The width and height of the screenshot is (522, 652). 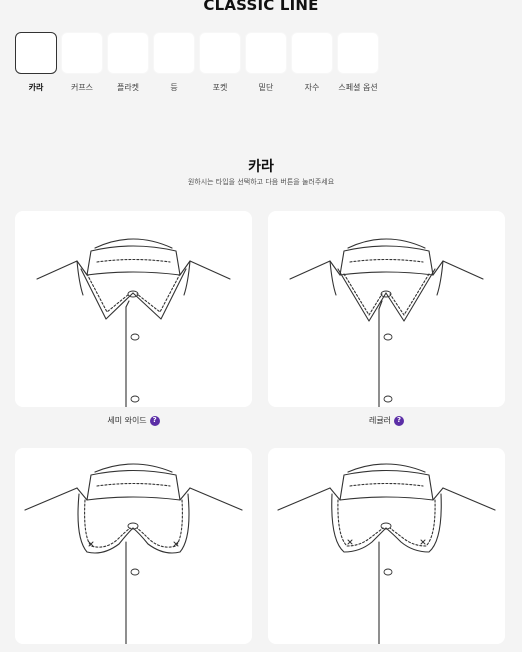 I want to click on step-label: 포켓, so click(x=220, y=87).